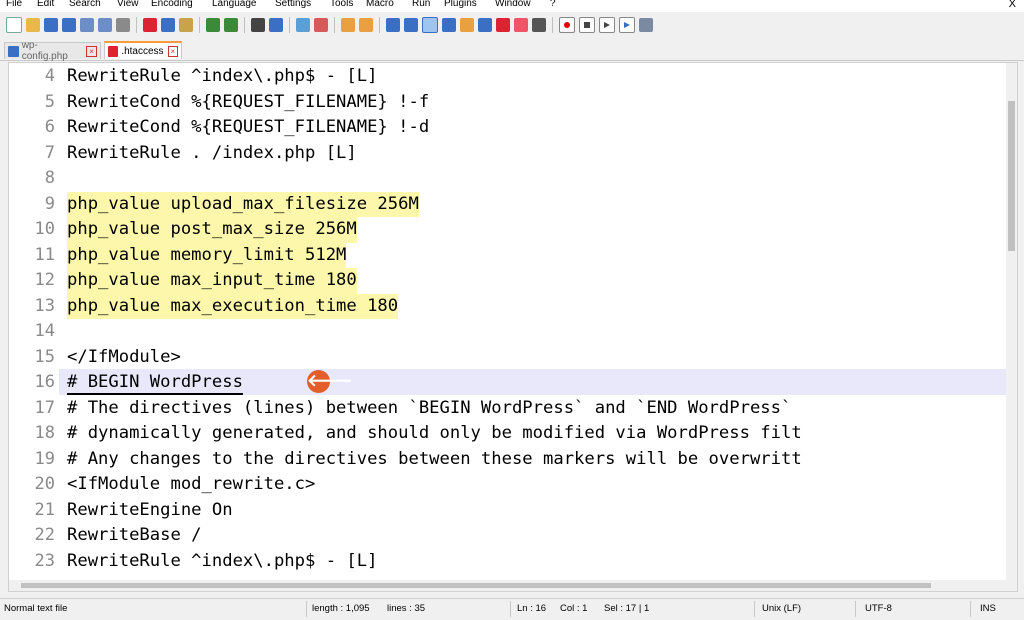 This screenshot has height=620, width=1024. Describe the element at coordinates (150, 25) in the screenshot. I see `cut-icon` at that location.